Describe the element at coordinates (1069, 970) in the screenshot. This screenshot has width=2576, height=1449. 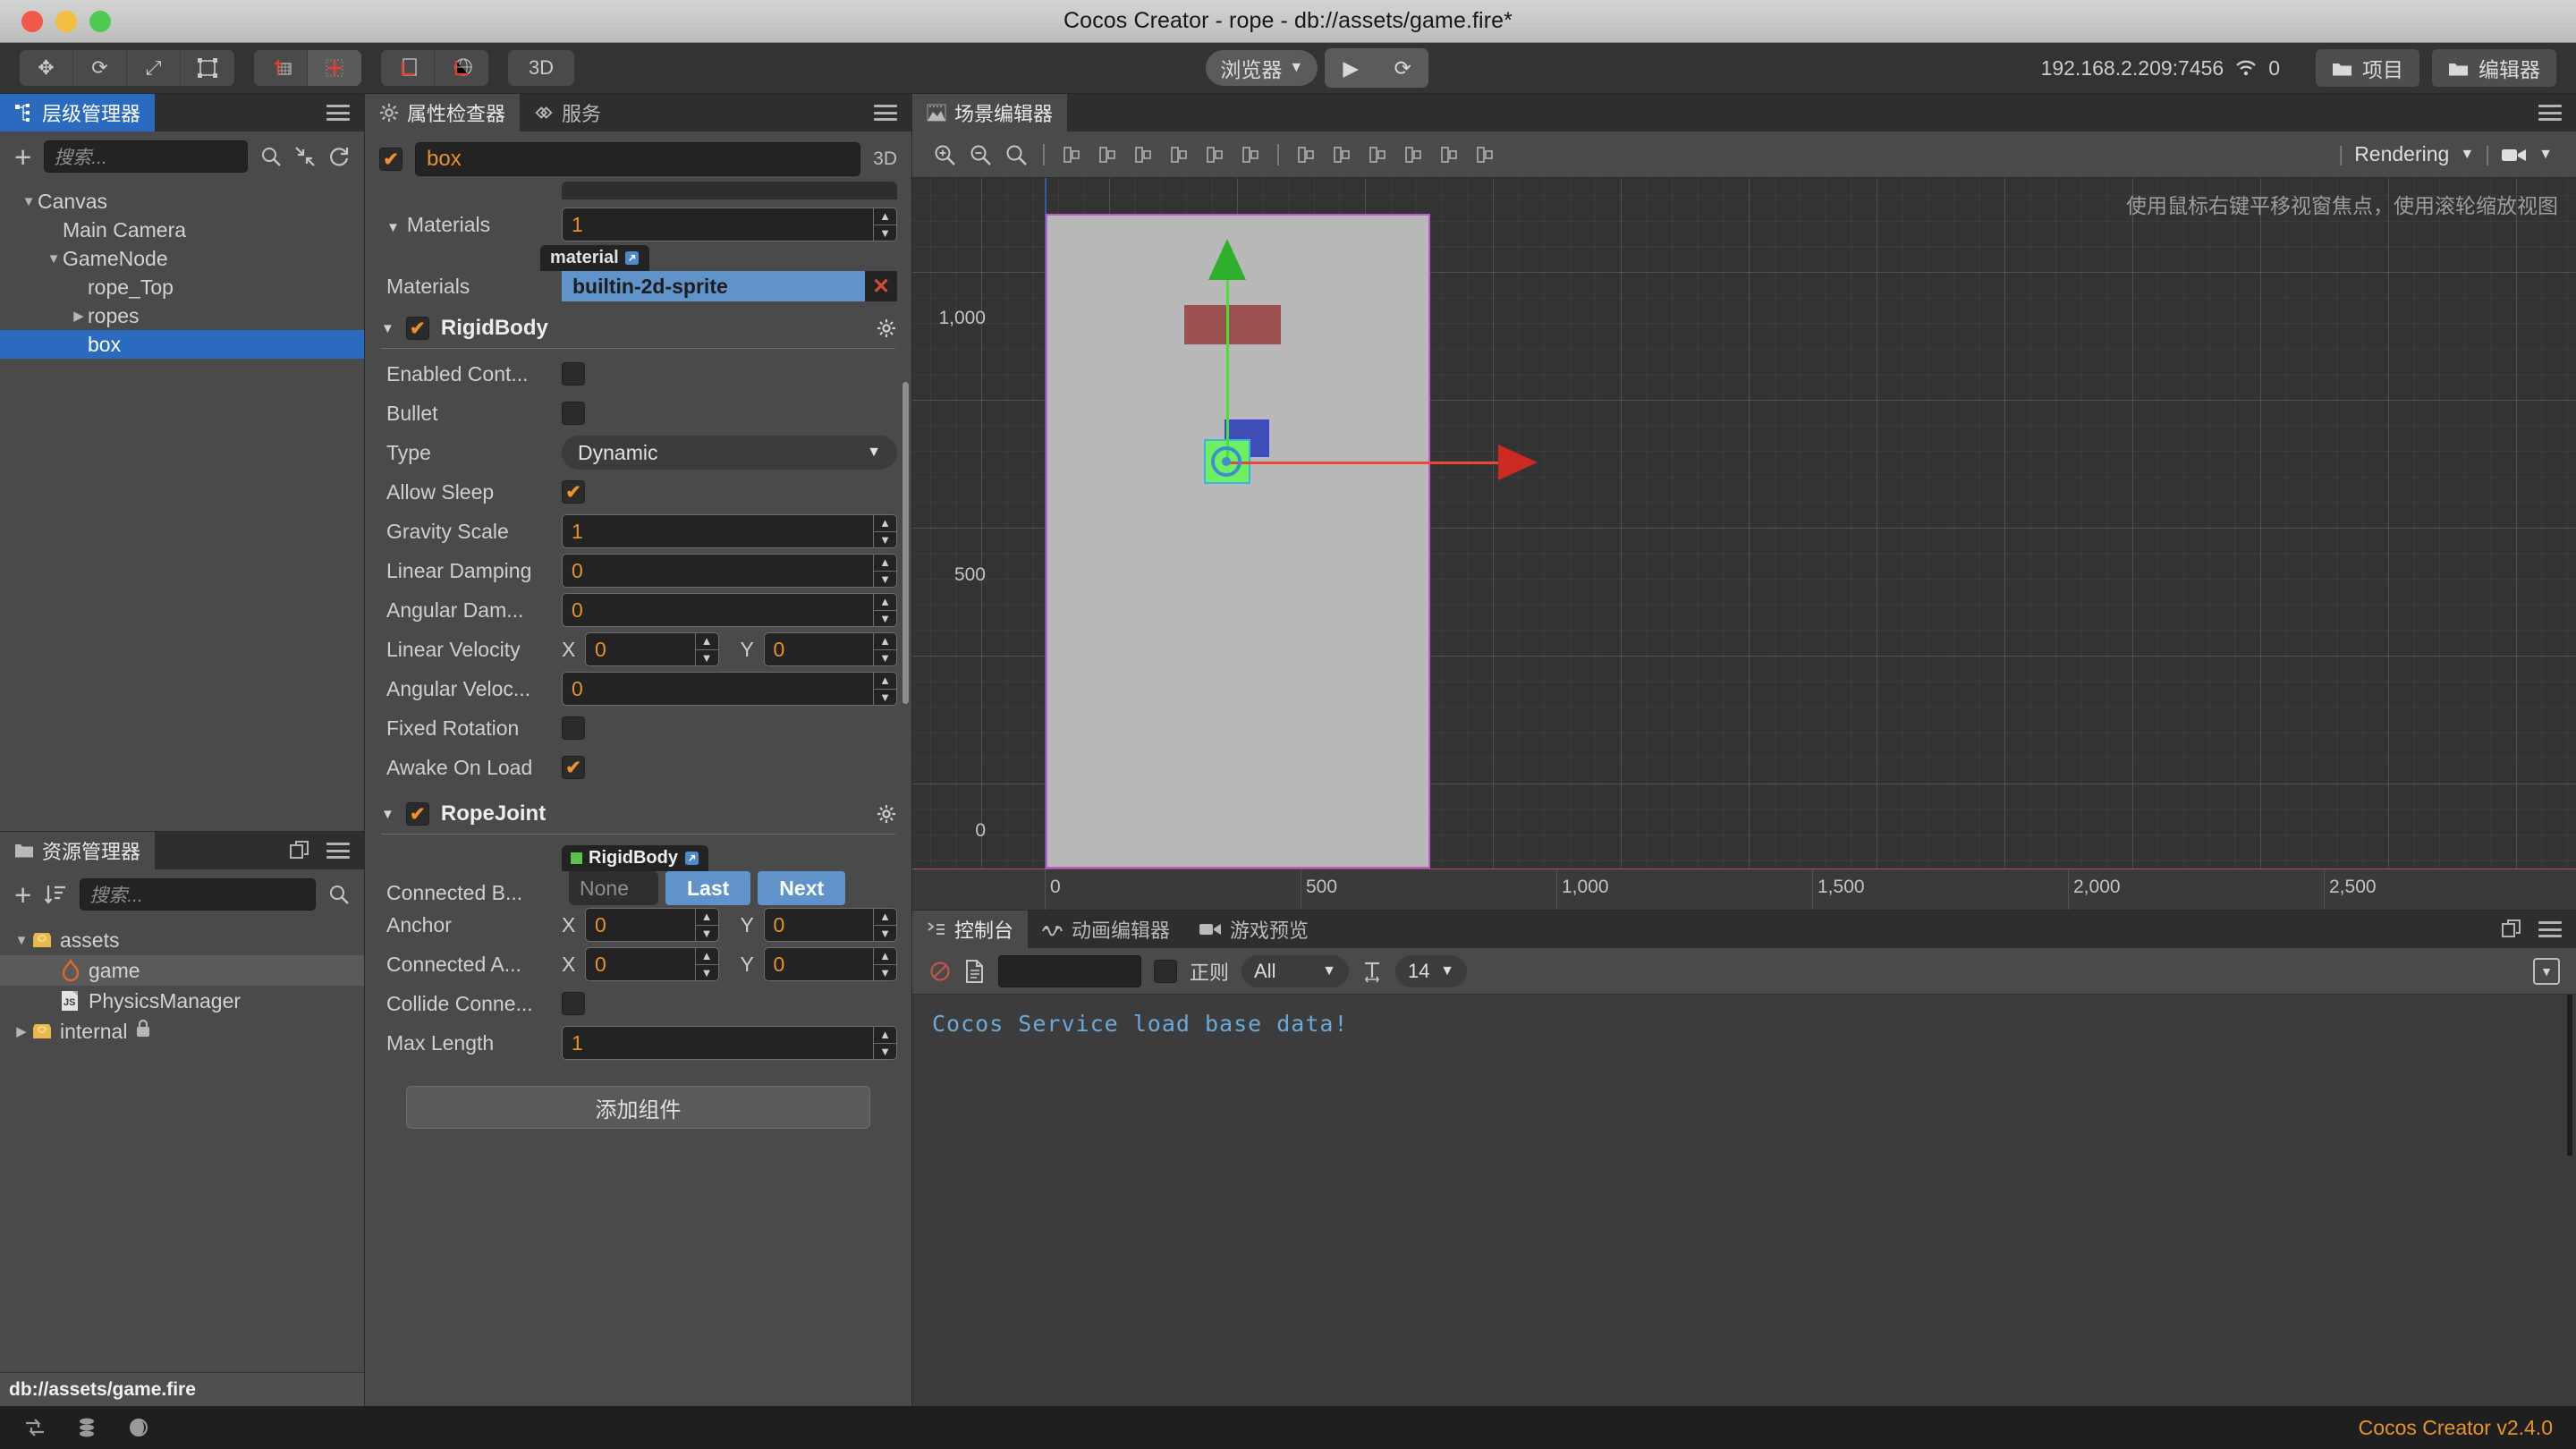
I see `console-filter-input` at that location.